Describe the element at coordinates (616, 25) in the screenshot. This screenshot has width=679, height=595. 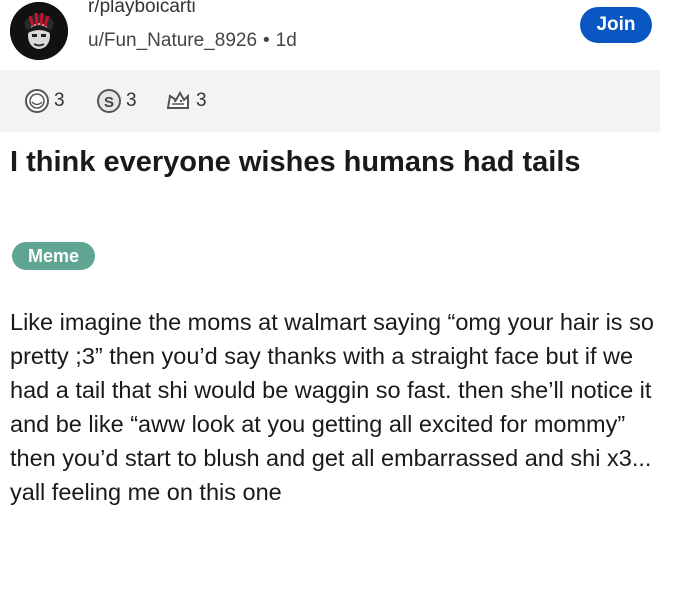
I see `join-button: Join` at that location.